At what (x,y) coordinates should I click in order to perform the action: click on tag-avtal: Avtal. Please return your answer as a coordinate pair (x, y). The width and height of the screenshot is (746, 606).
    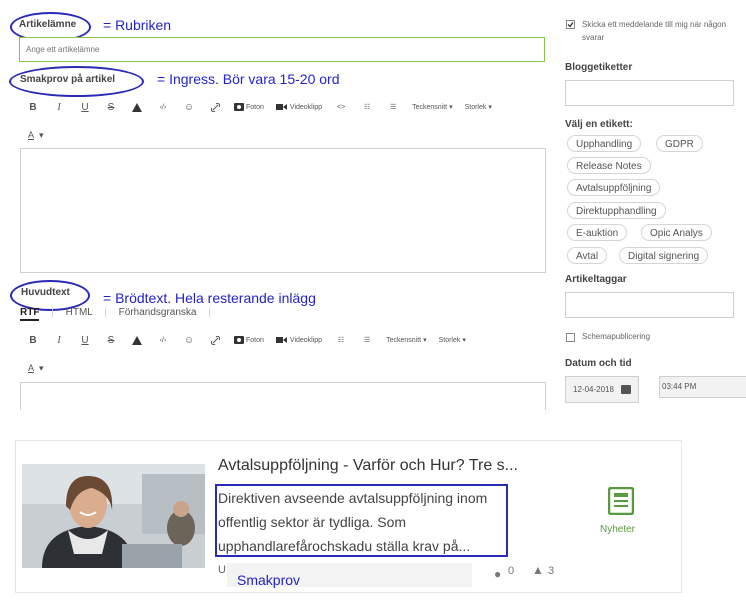
    Looking at the image, I should click on (587, 255).